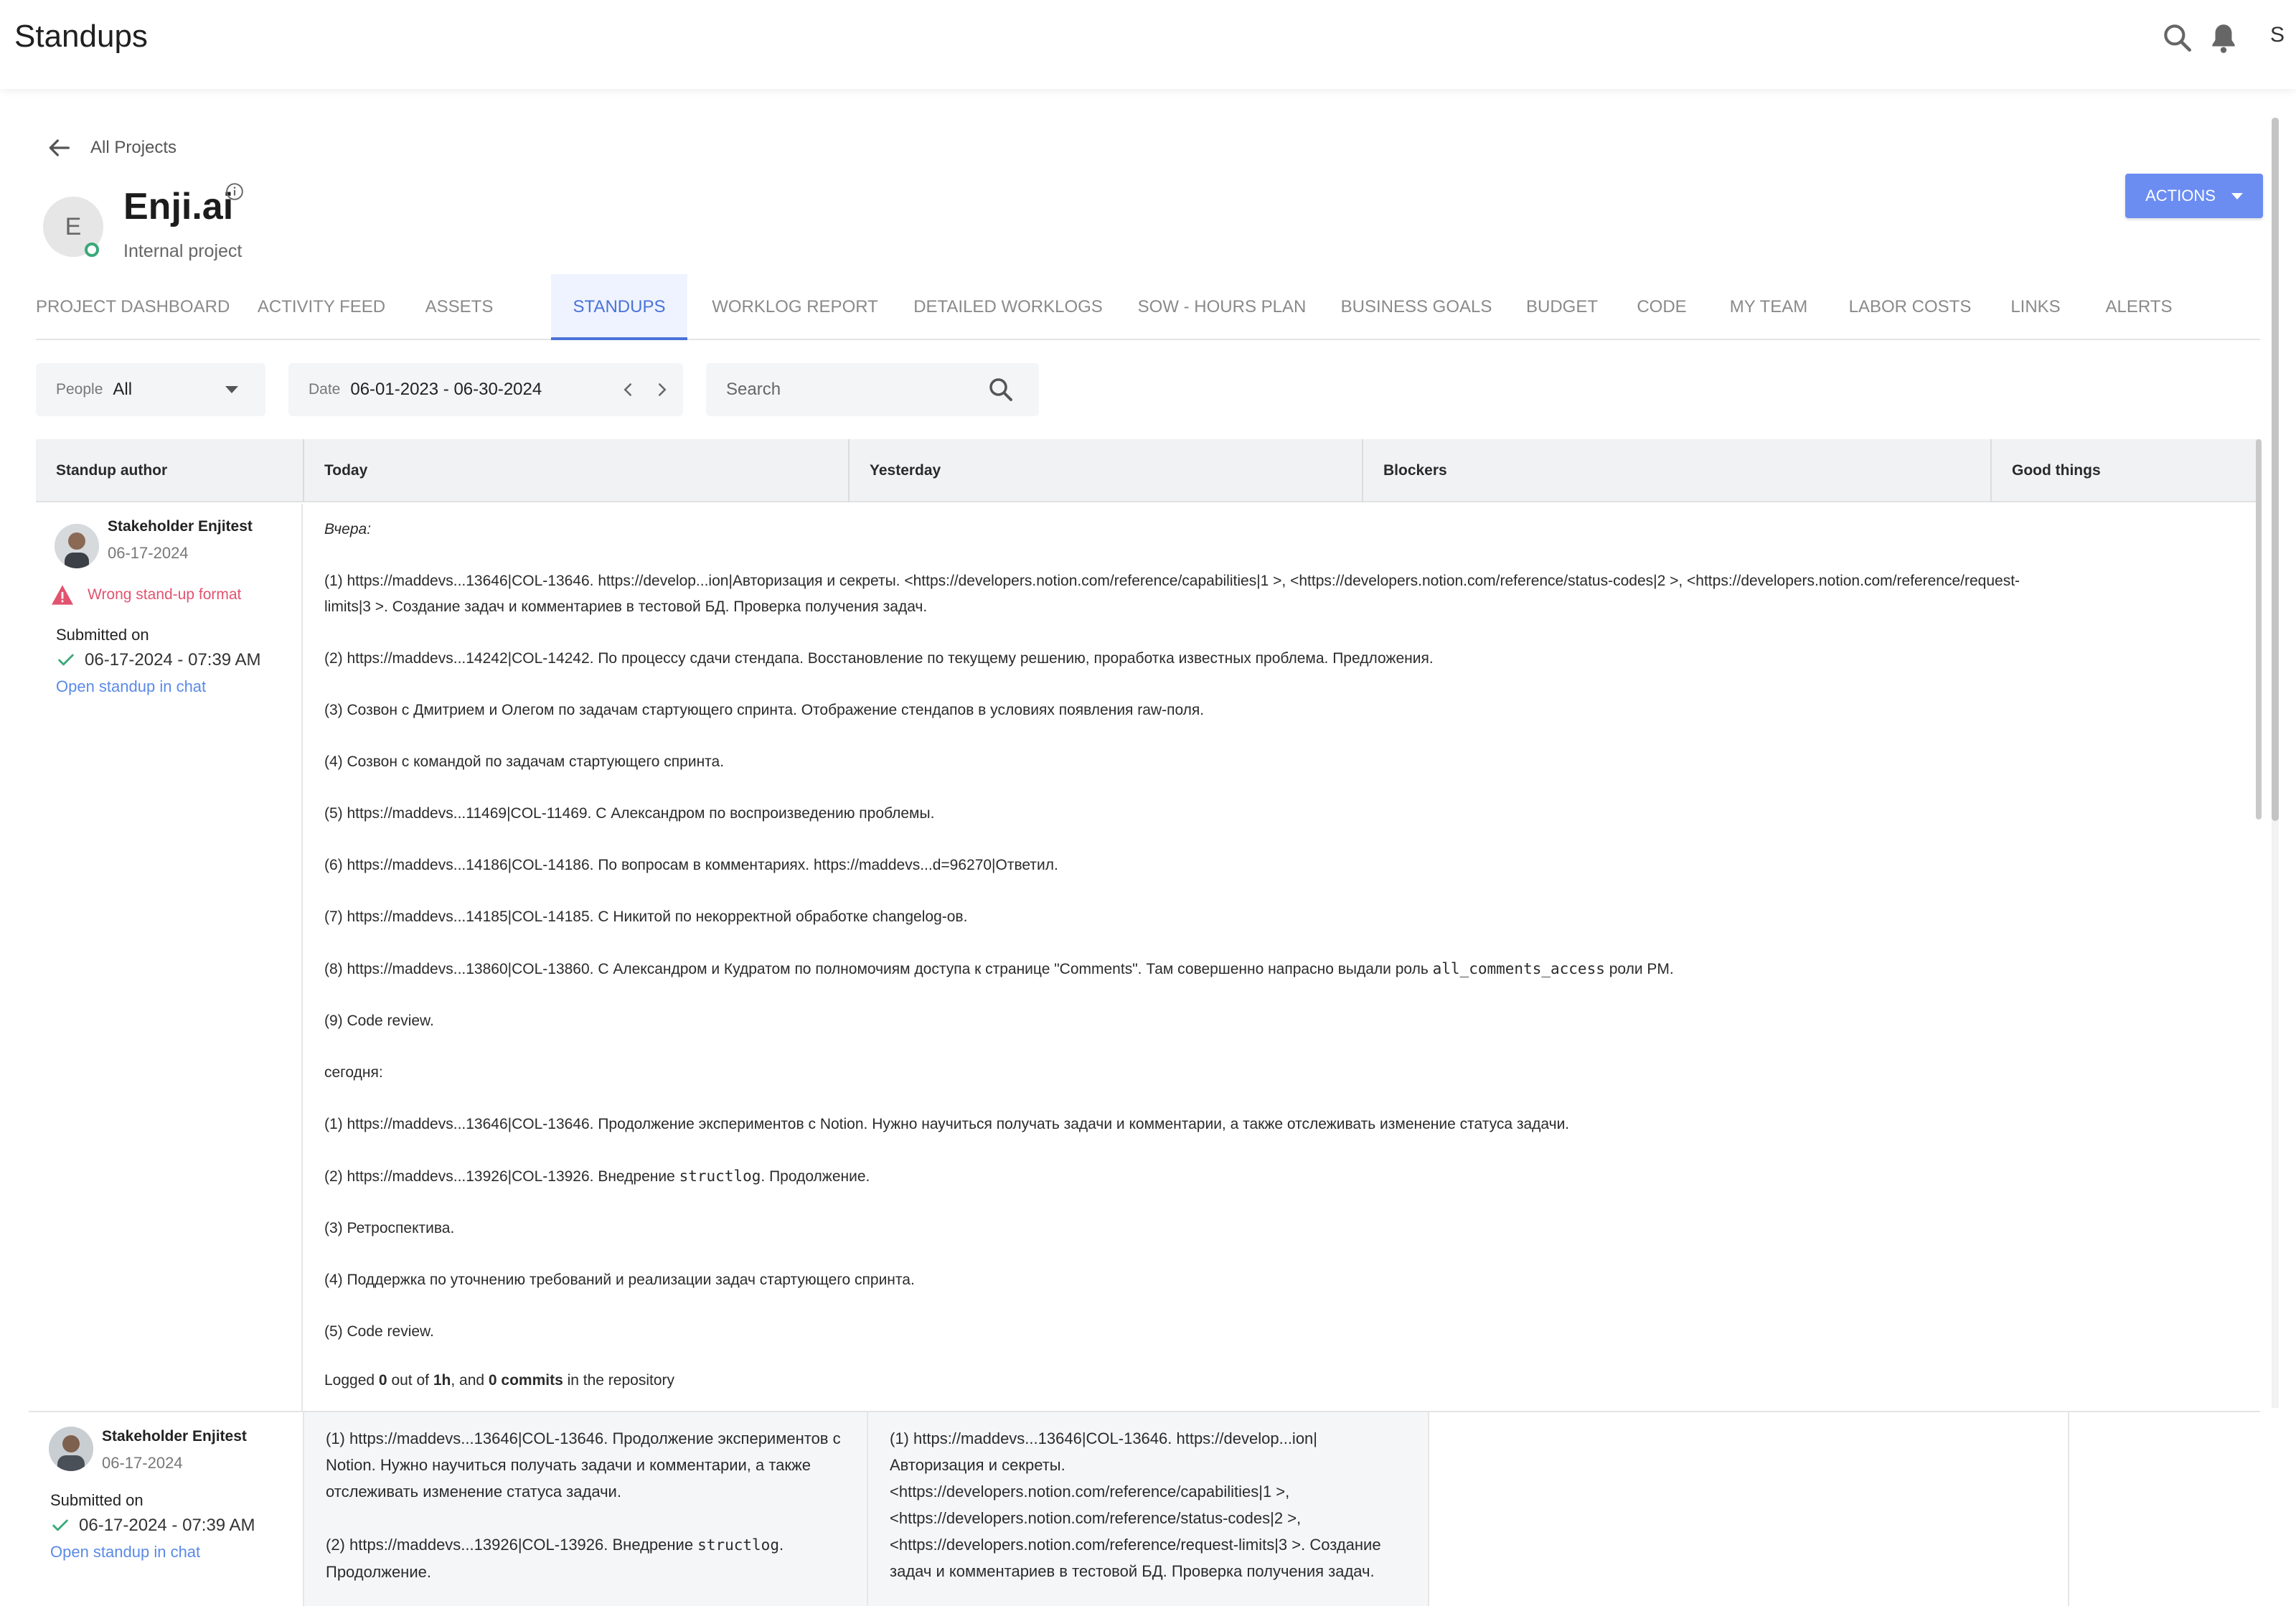  I want to click on date-range-filter: Date 06-01-2023 - 06-30-2024, so click(486, 389).